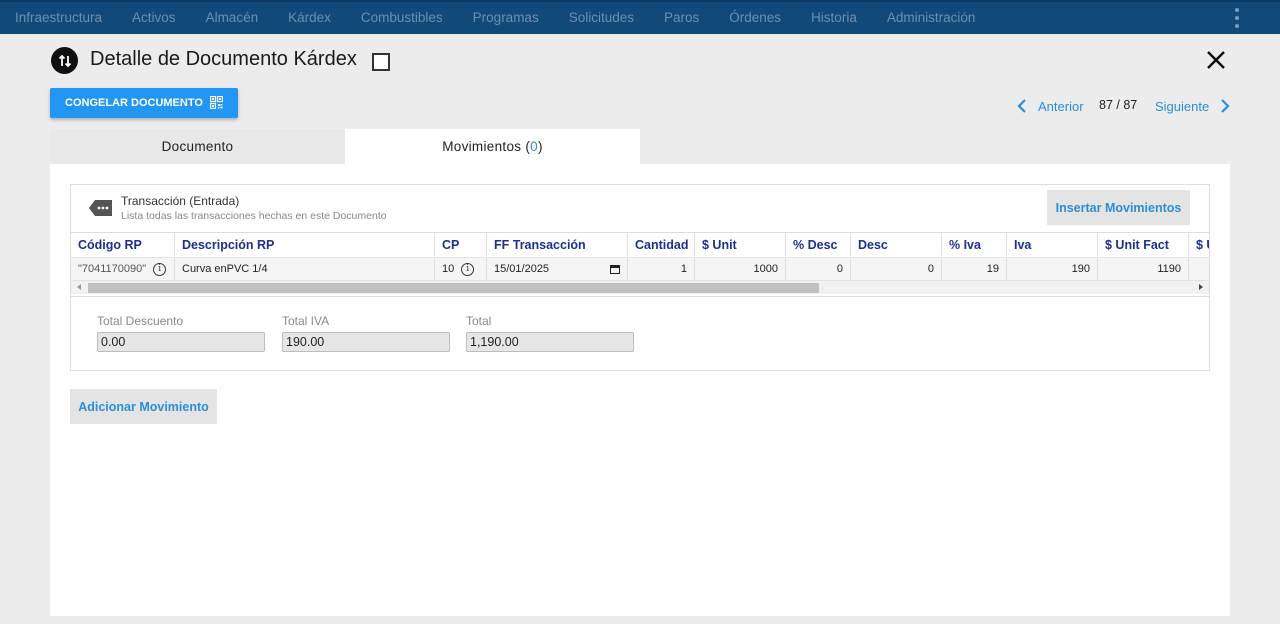 The width and height of the screenshot is (1280, 624). Describe the element at coordinates (305, 244) in the screenshot. I see `column-header-descripcion: Descripción RP` at that location.